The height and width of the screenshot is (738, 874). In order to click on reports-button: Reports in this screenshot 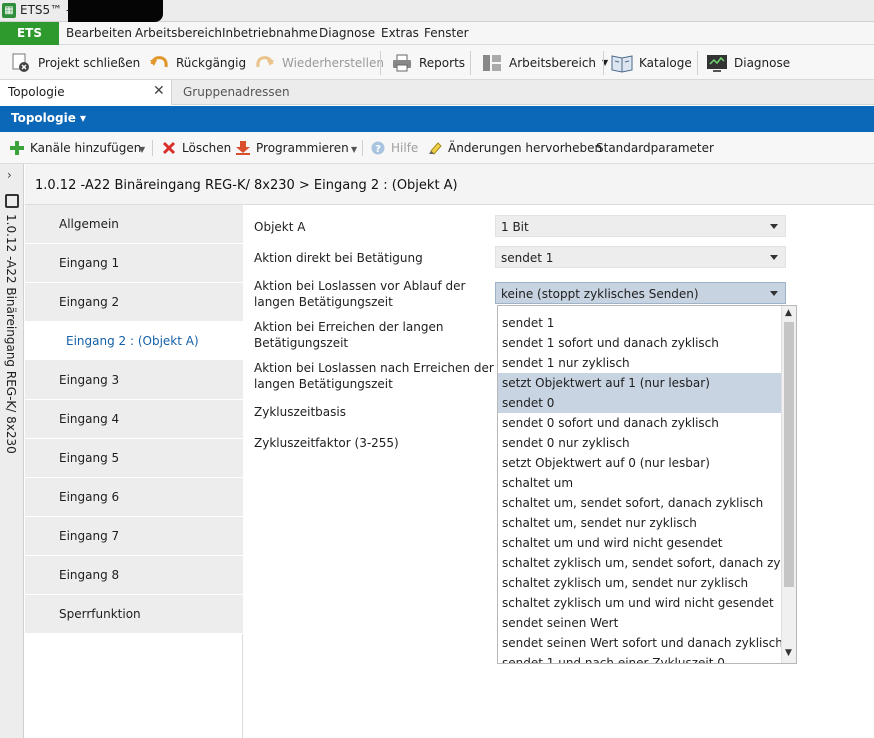, I will do `click(428, 62)`.